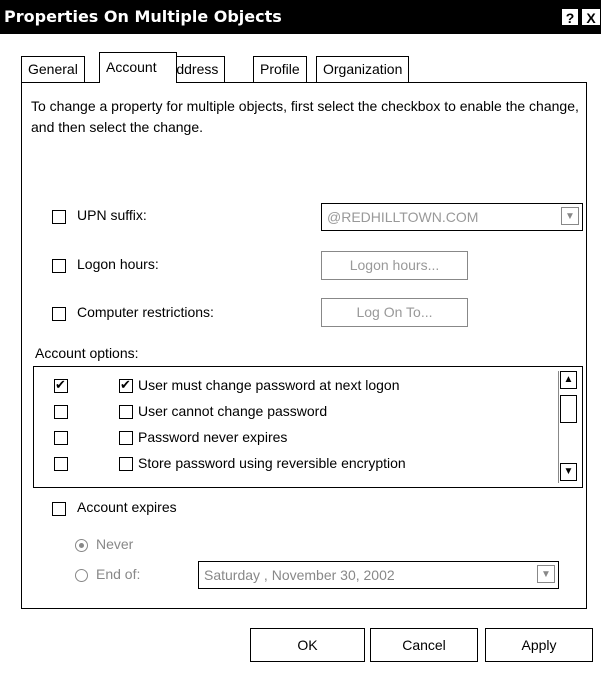 Image resolution: width=601 pixels, height=673 pixels. Describe the element at coordinates (143, 16) in the screenshot. I see `window-title: Properties On Multiple Objects` at that location.